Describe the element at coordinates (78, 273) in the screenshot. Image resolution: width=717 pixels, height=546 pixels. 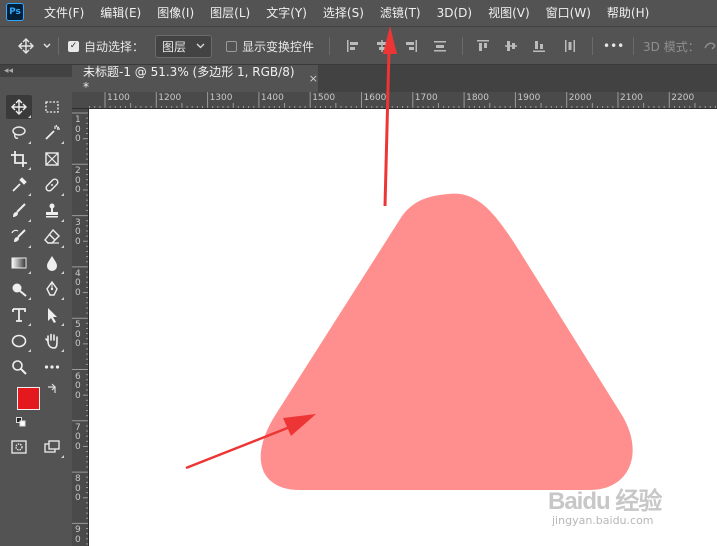
I see `ruler-label: 4` at that location.